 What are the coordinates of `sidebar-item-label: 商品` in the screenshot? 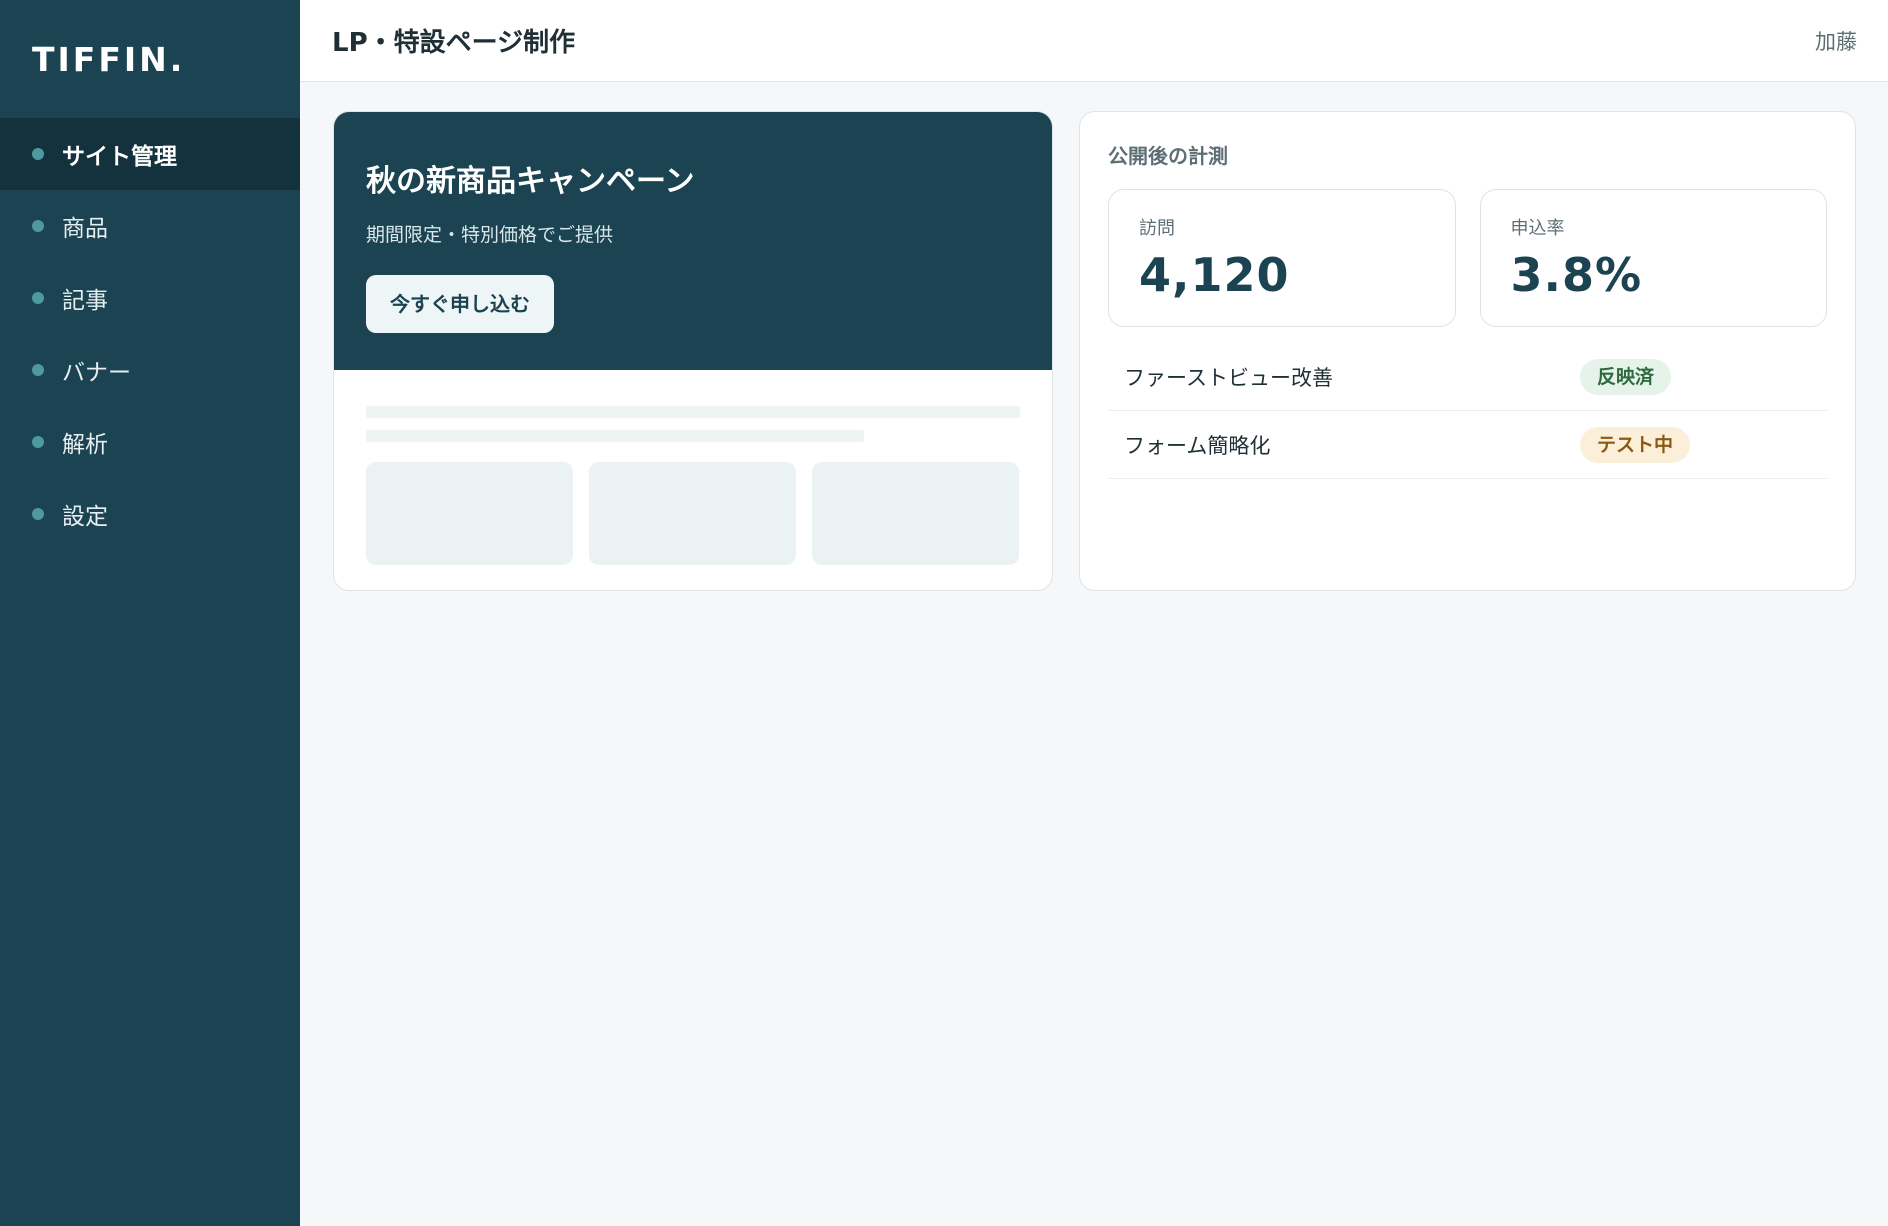 It's located at (85, 229).